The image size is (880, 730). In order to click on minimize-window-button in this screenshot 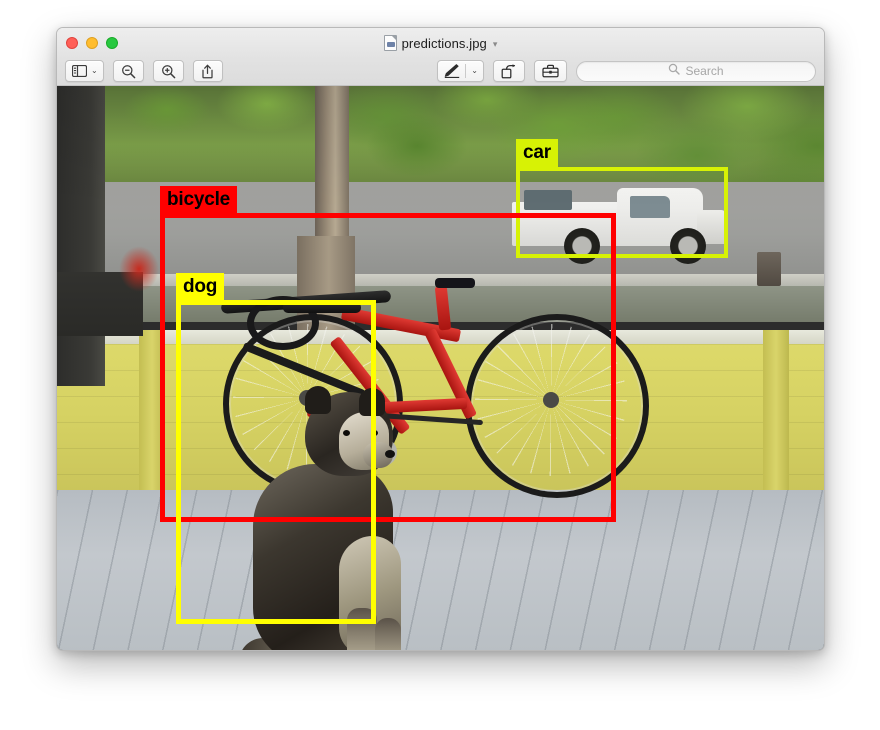, I will do `click(92, 43)`.